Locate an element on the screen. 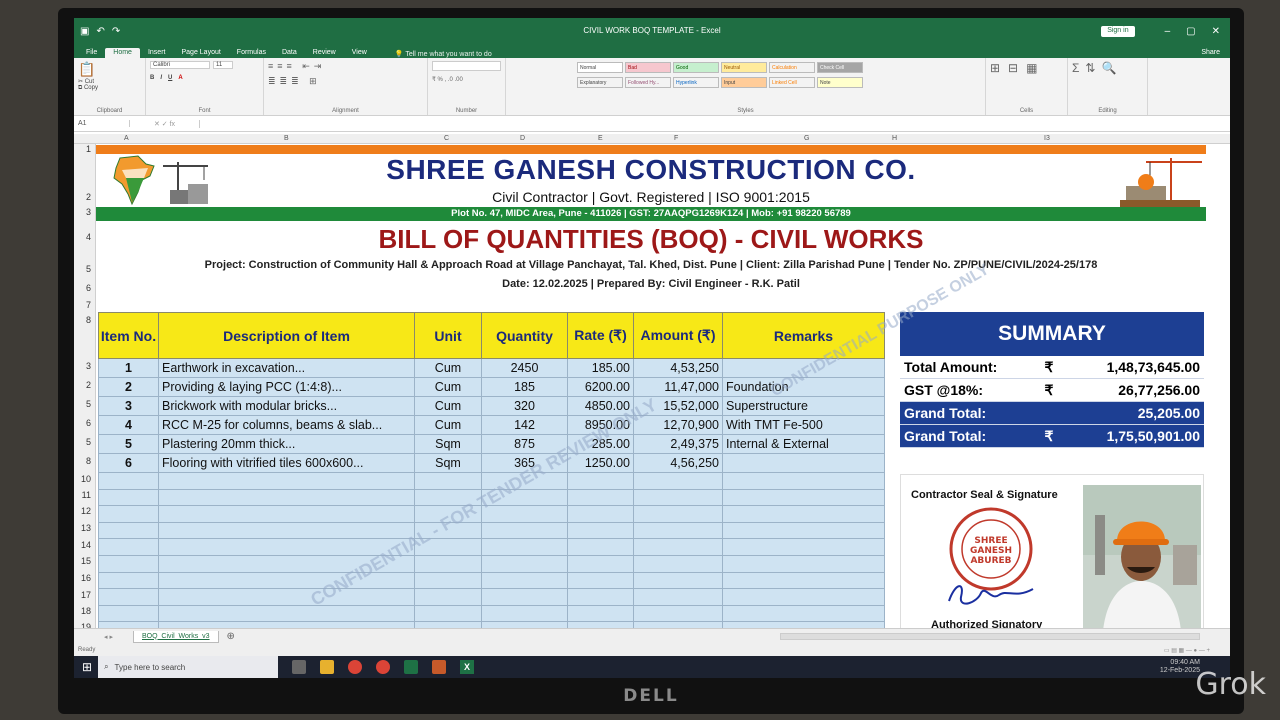  row-header: 4 is located at coordinates (88, 237).